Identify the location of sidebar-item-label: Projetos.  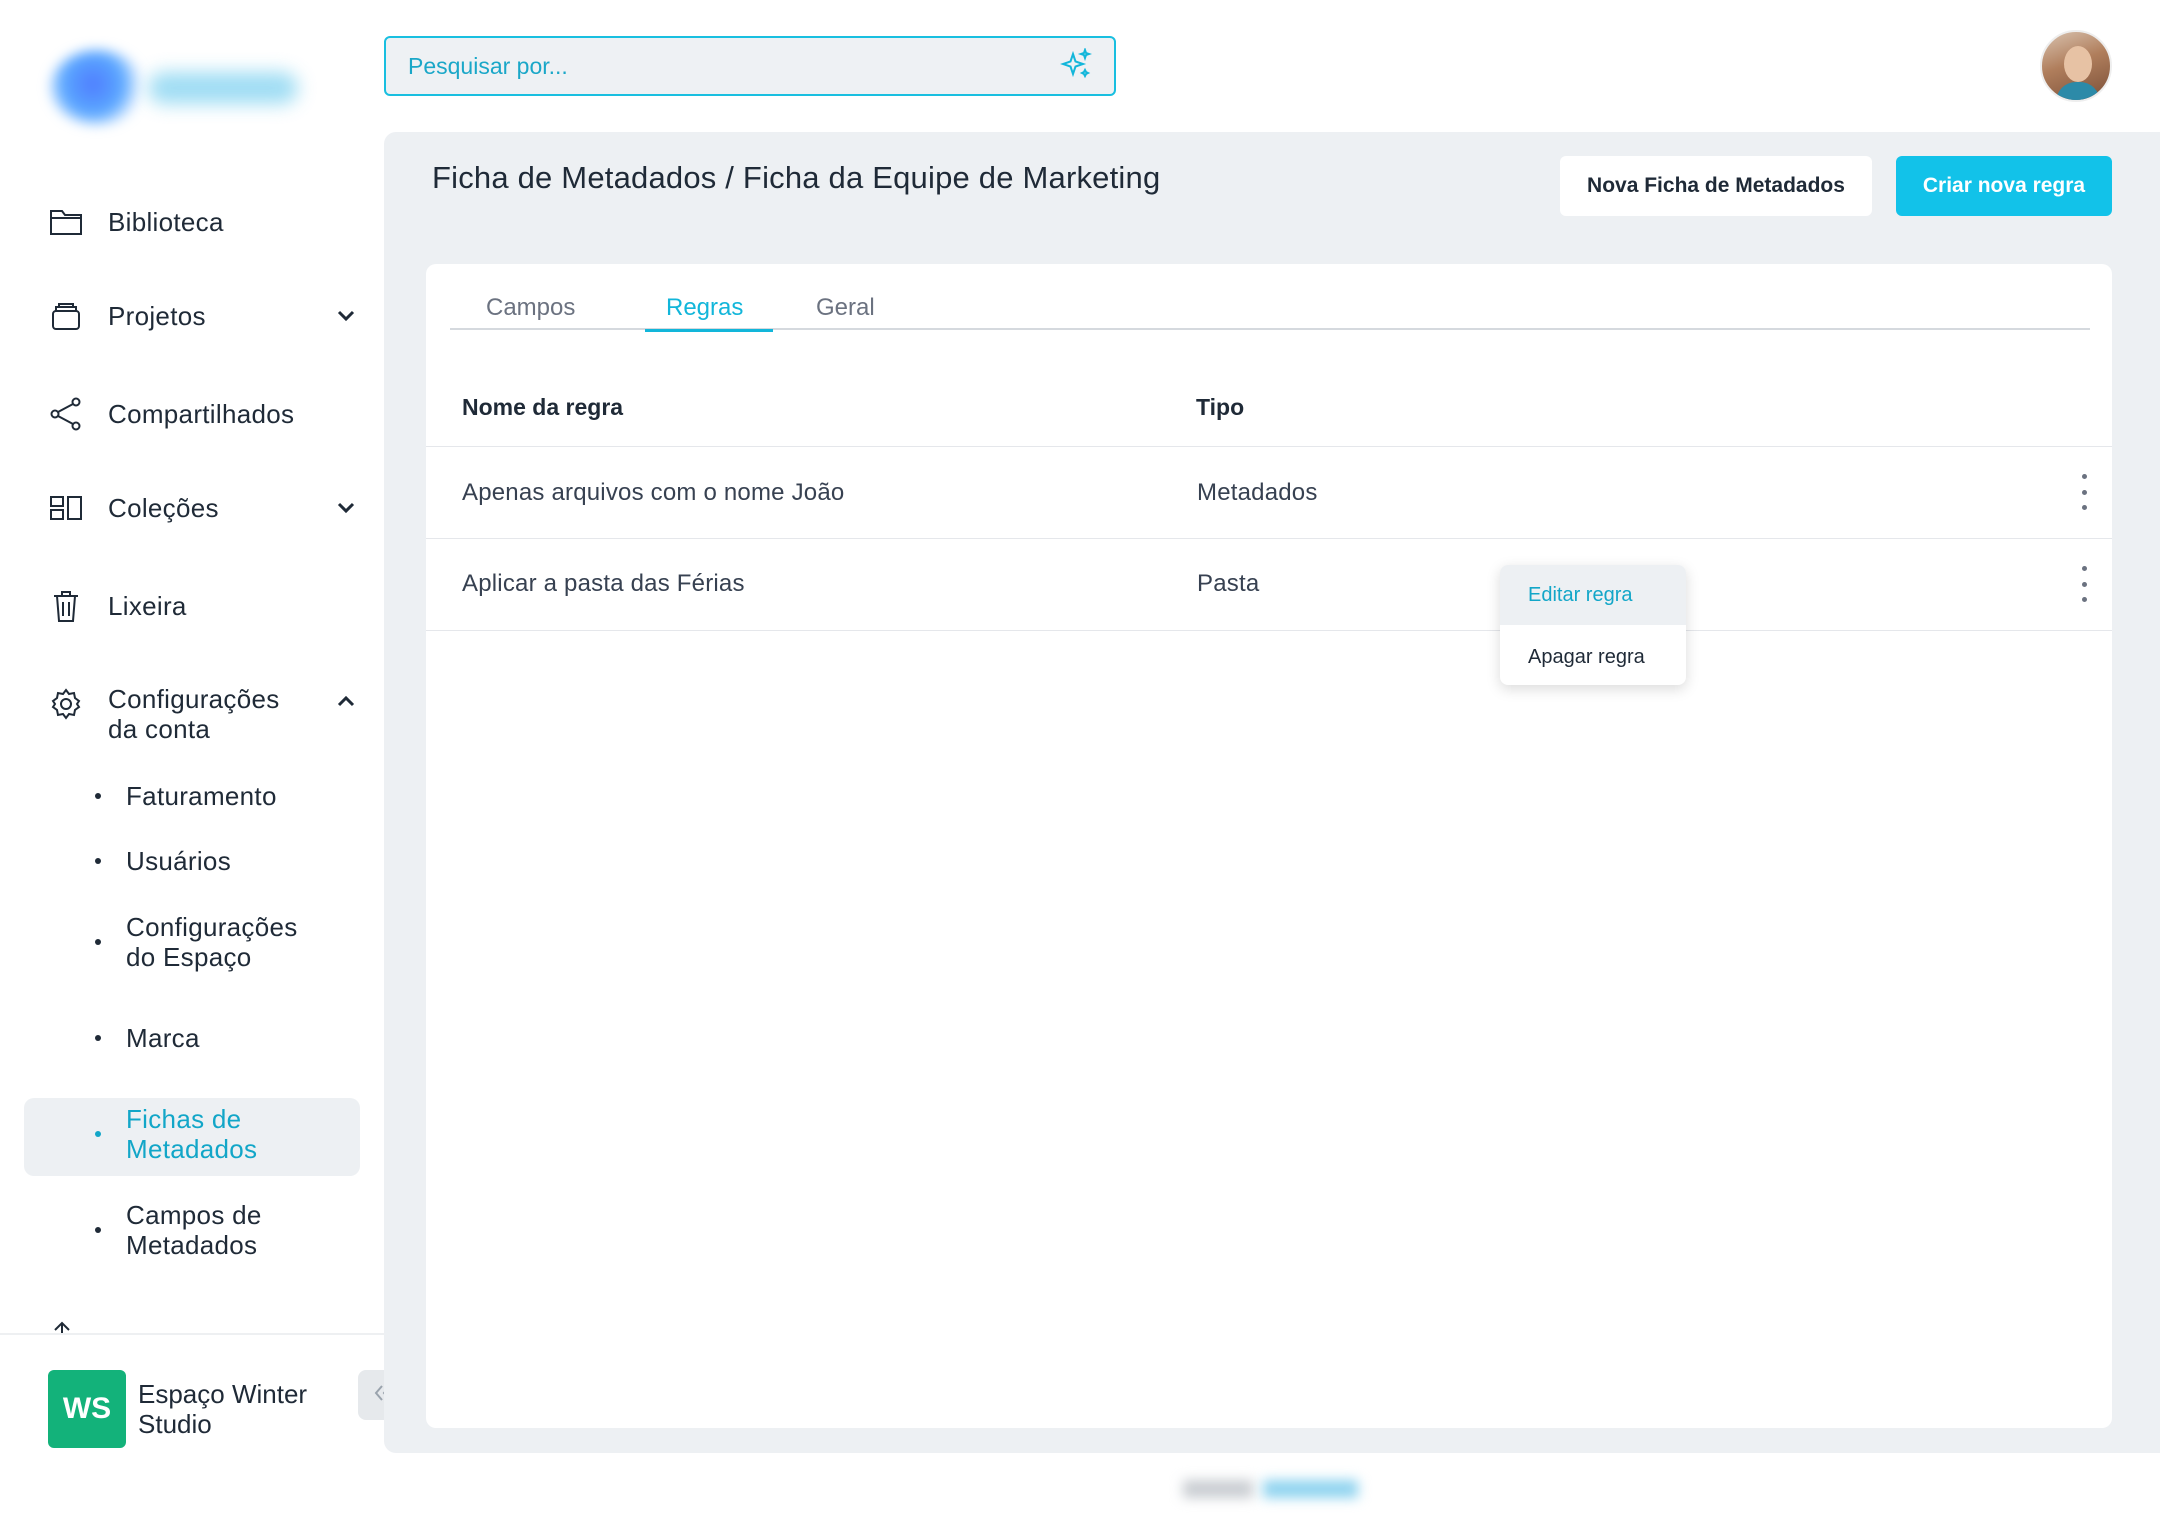
(157, 315).